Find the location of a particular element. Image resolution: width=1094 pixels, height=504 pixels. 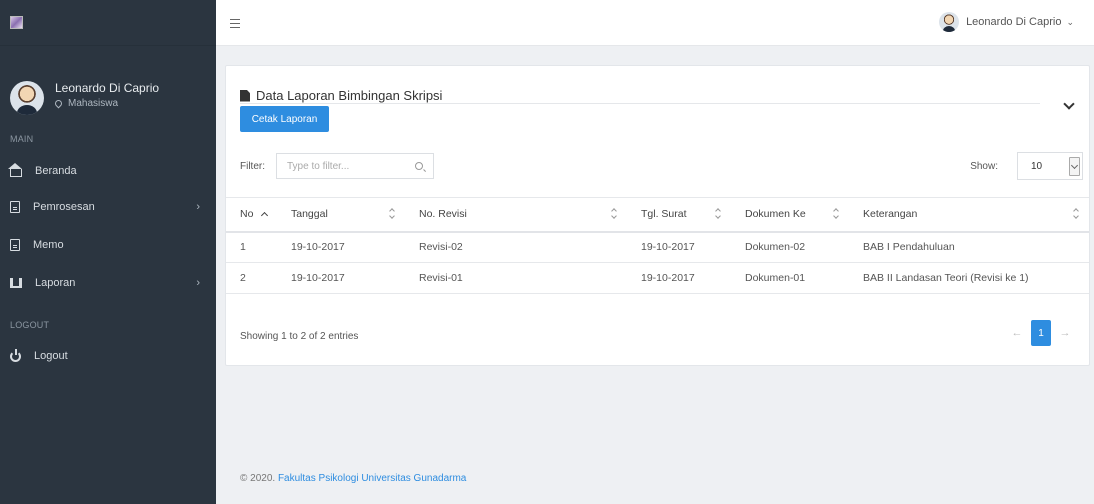

panel-title: Data Laporan Bimbingan Skripsi is located at coordinates (341, 95).